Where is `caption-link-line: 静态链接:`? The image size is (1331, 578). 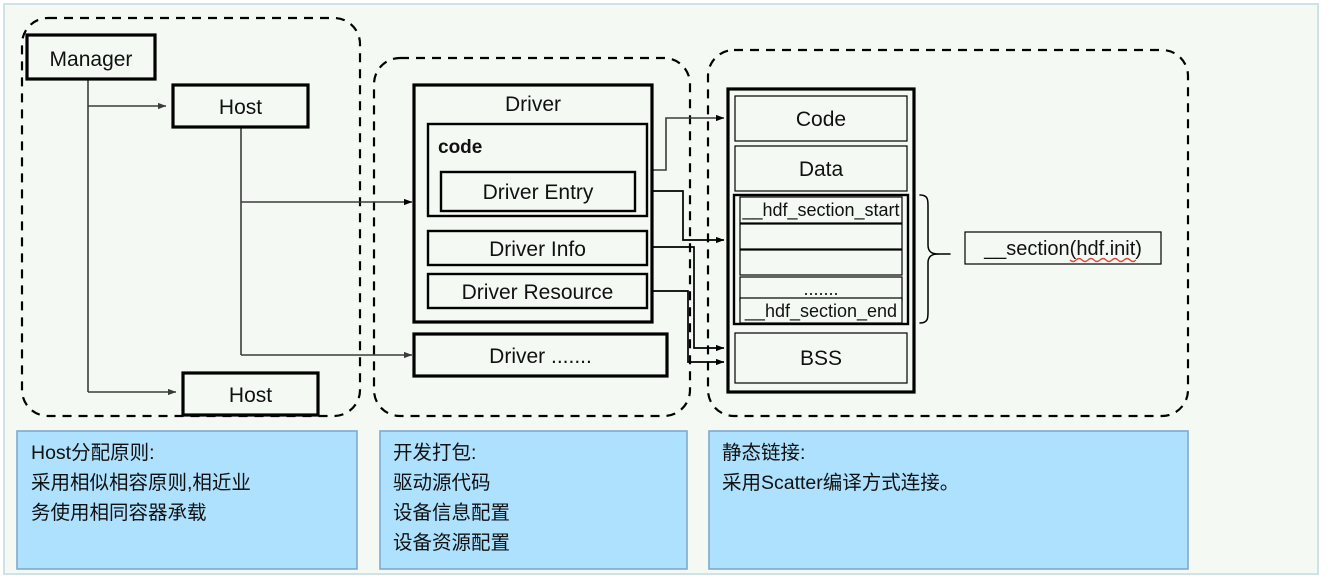 caption-link-line: 静态链接: is located at coordinates (763, 453).